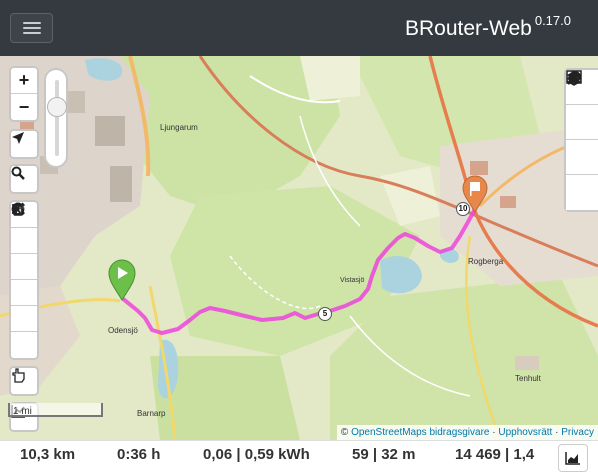 This screenshot has height=472, width=598. I want to click on place-label-barnarp: Barnarp, so click(151, 413).